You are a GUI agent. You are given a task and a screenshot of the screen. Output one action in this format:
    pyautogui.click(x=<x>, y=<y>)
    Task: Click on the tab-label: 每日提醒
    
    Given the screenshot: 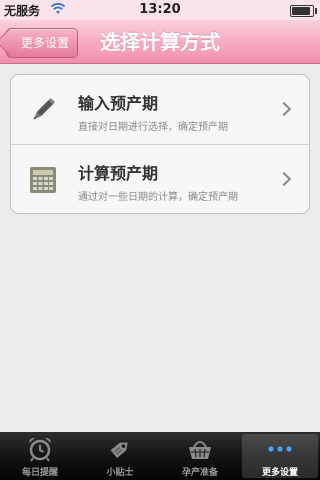 What is the action you would take?
    pyautogui.click(x=39, y=473)
    